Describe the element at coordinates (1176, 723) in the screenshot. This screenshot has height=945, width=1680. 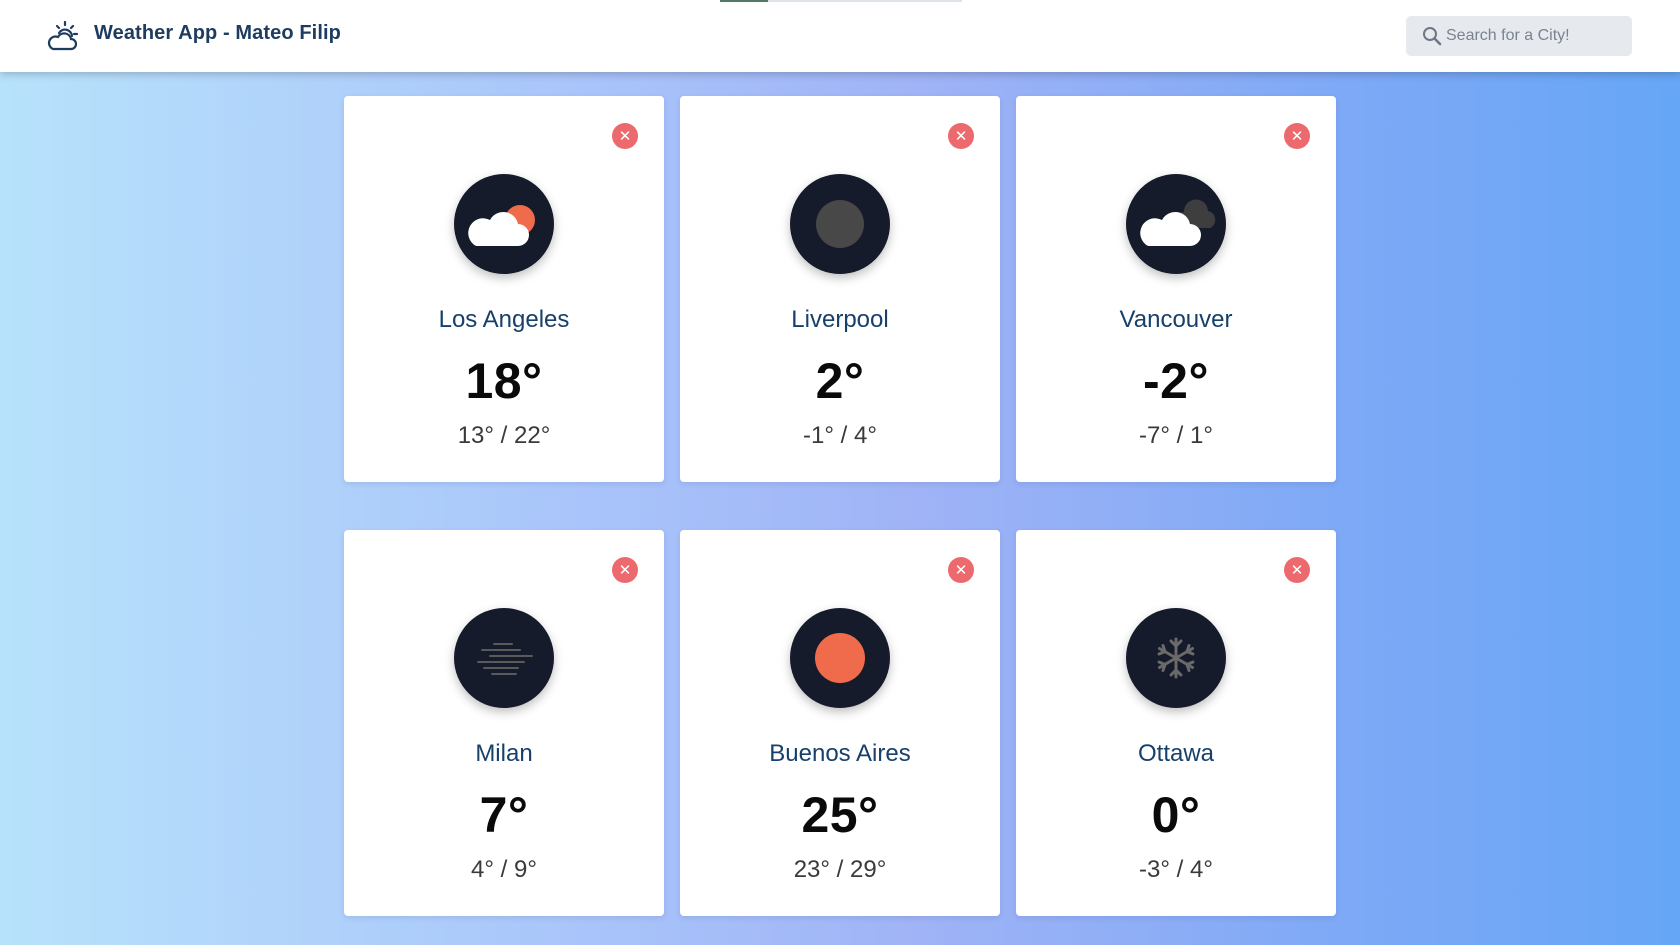
I see `weather-card-ottawa: ✕ Ottawa 0° -3° / 4°` at that location.